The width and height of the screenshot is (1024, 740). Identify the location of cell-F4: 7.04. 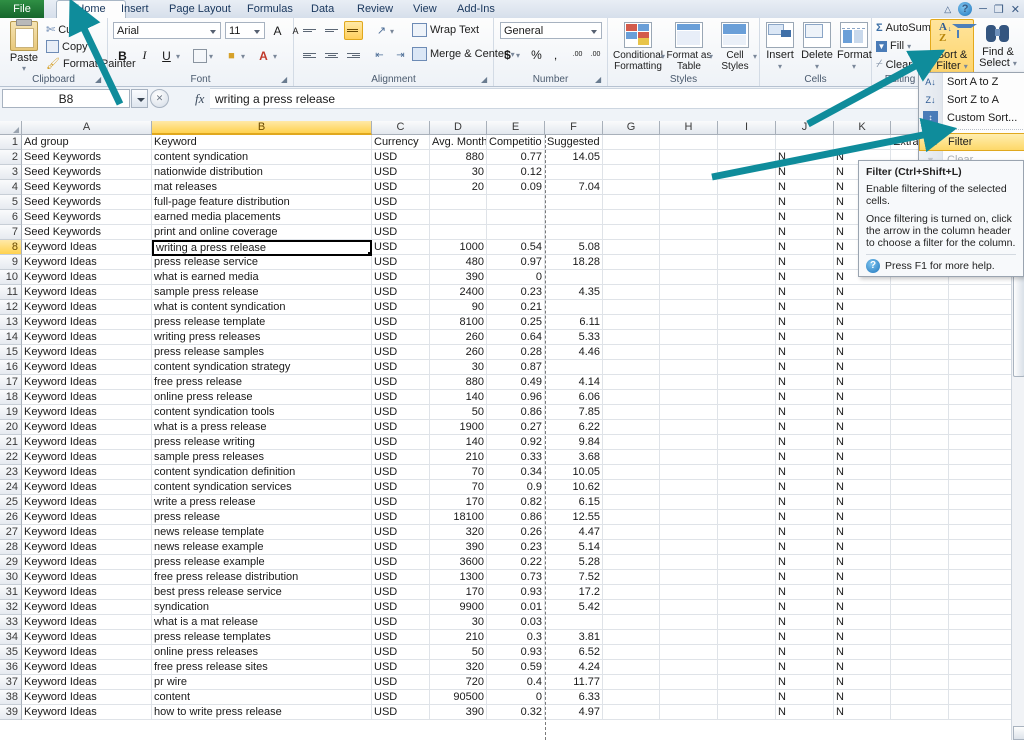
(574, 187).